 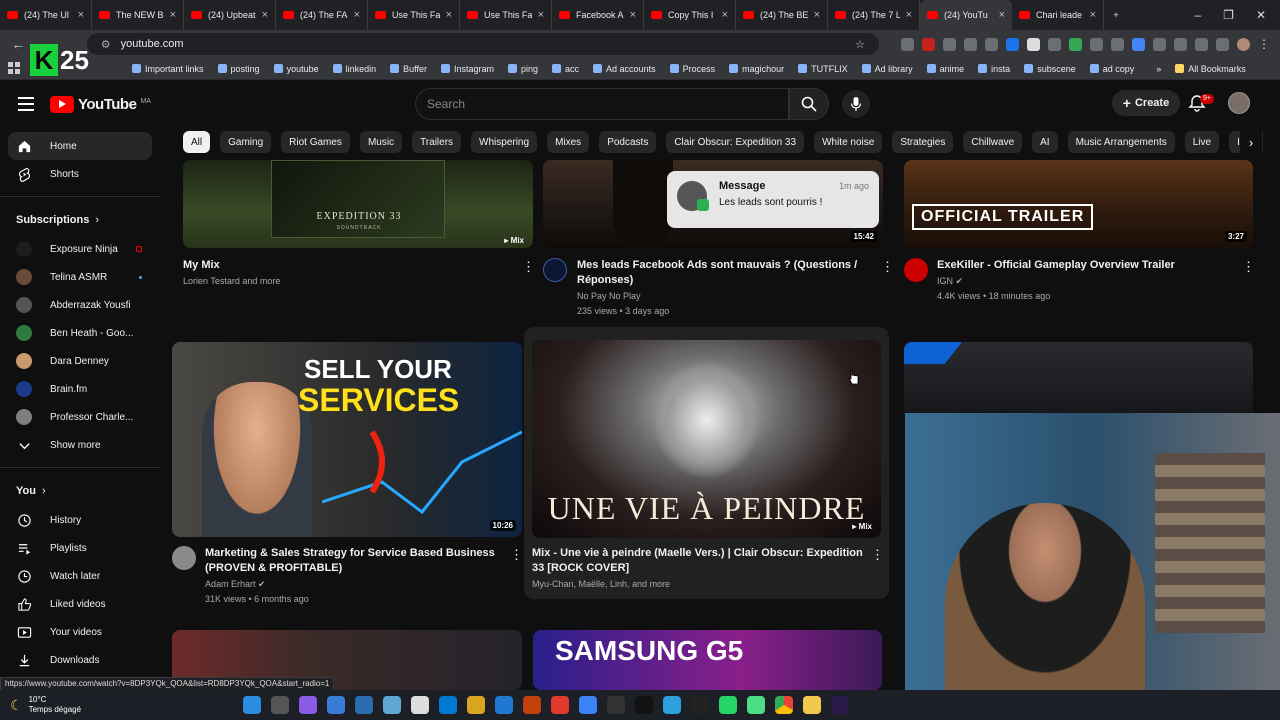 What do you see at coordinates (381, 142) in the screenshot?
I see `filter-chip: Music` at bounding box center [381, 142].